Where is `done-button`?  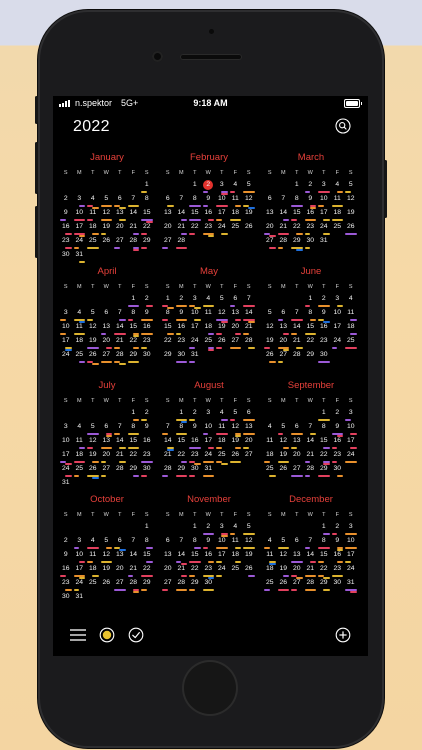
done-button is located at coordinates (136, 637).